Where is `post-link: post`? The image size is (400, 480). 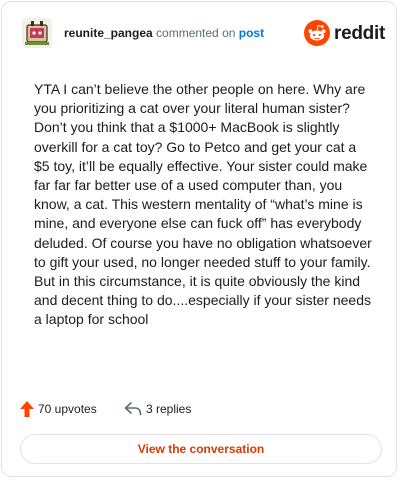 post-link: post is located at coordinates (251, 33).